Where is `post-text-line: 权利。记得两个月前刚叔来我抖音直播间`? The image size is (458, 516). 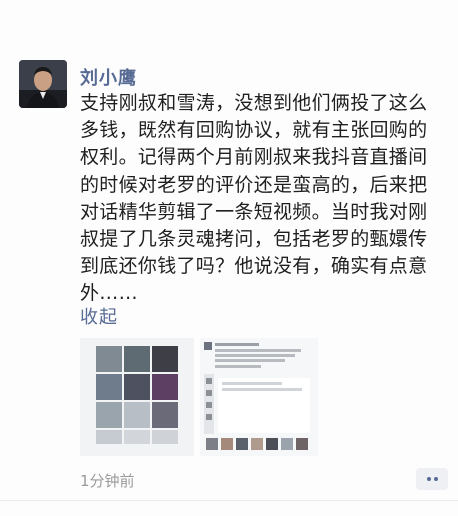 post-text-line: 权利。记得两个月前刚叔来我抖音直播间 is located at coordinates (254, 157).